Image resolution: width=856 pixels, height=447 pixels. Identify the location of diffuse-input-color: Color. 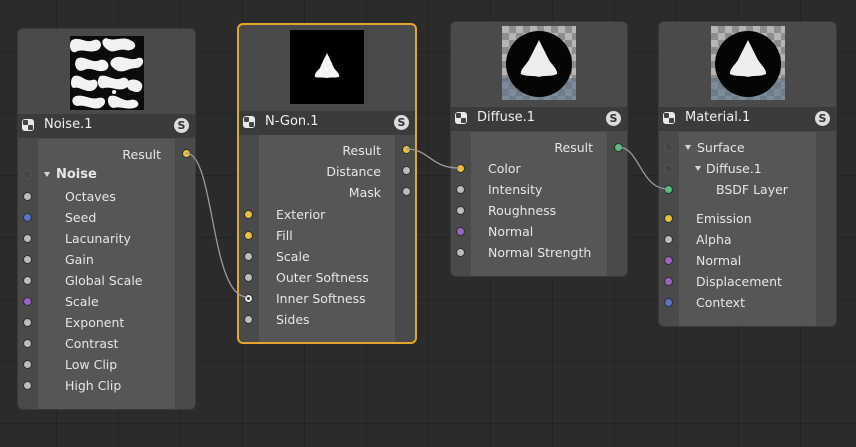
(504, 168).